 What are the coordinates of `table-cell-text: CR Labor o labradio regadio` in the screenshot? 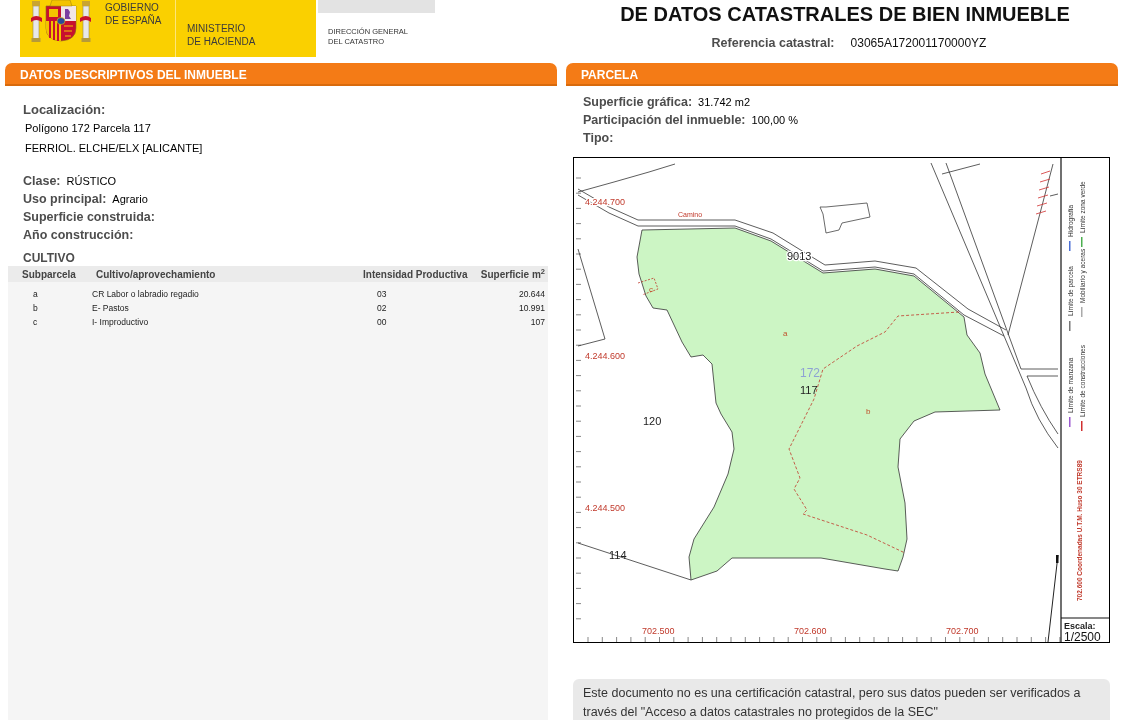 It's located at (146, 294).